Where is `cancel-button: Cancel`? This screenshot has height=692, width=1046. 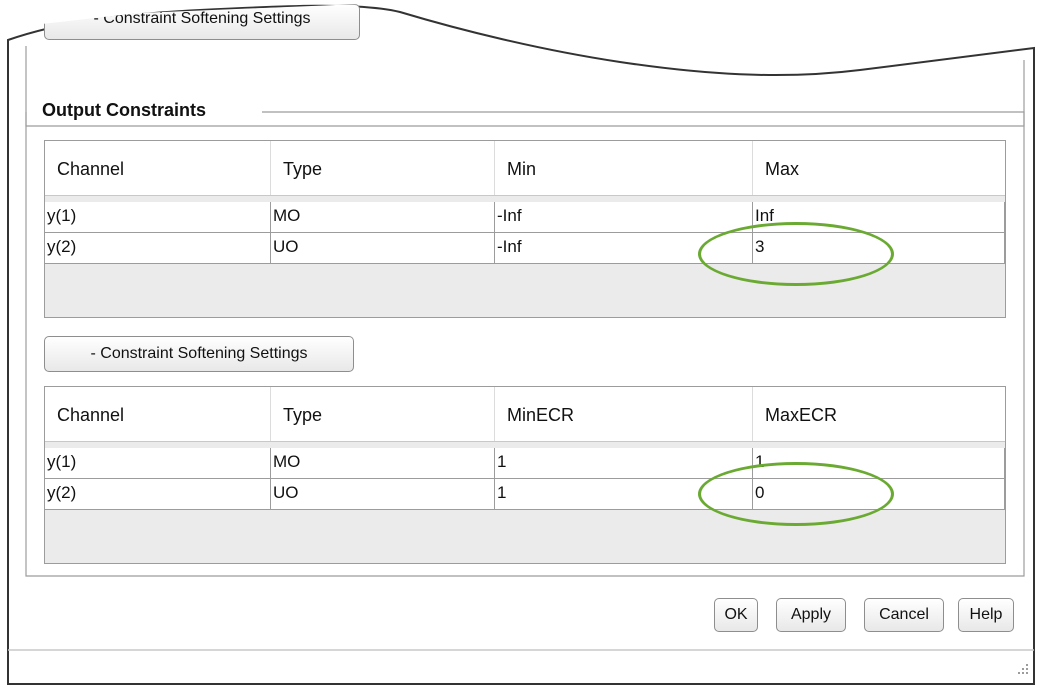
cancel-button: Cancel is located at coordinates (904, 615).